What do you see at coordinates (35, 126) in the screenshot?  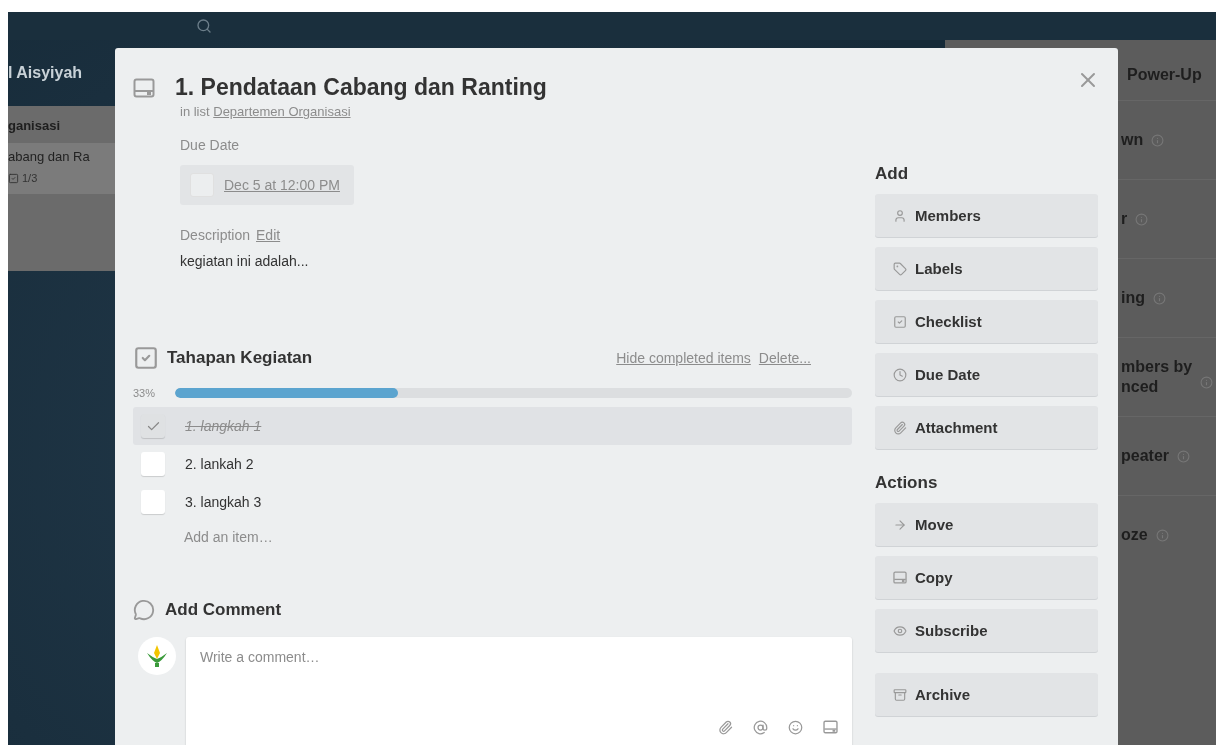 I see `list-title: ganisasi` at bounding box center [35, 126].